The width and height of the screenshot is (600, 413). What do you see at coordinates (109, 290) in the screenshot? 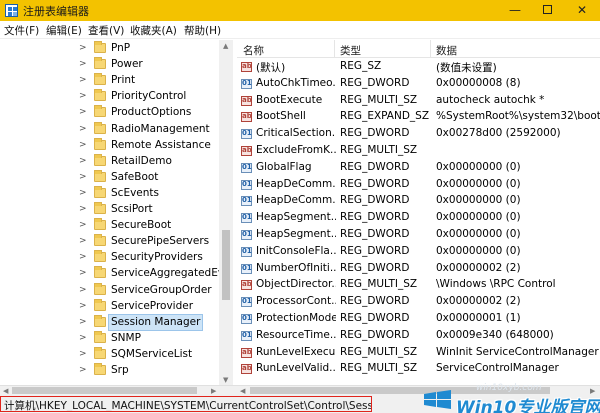
I see `tree-node: > ServiceGroupOrder` at bounding box center [109, 290].